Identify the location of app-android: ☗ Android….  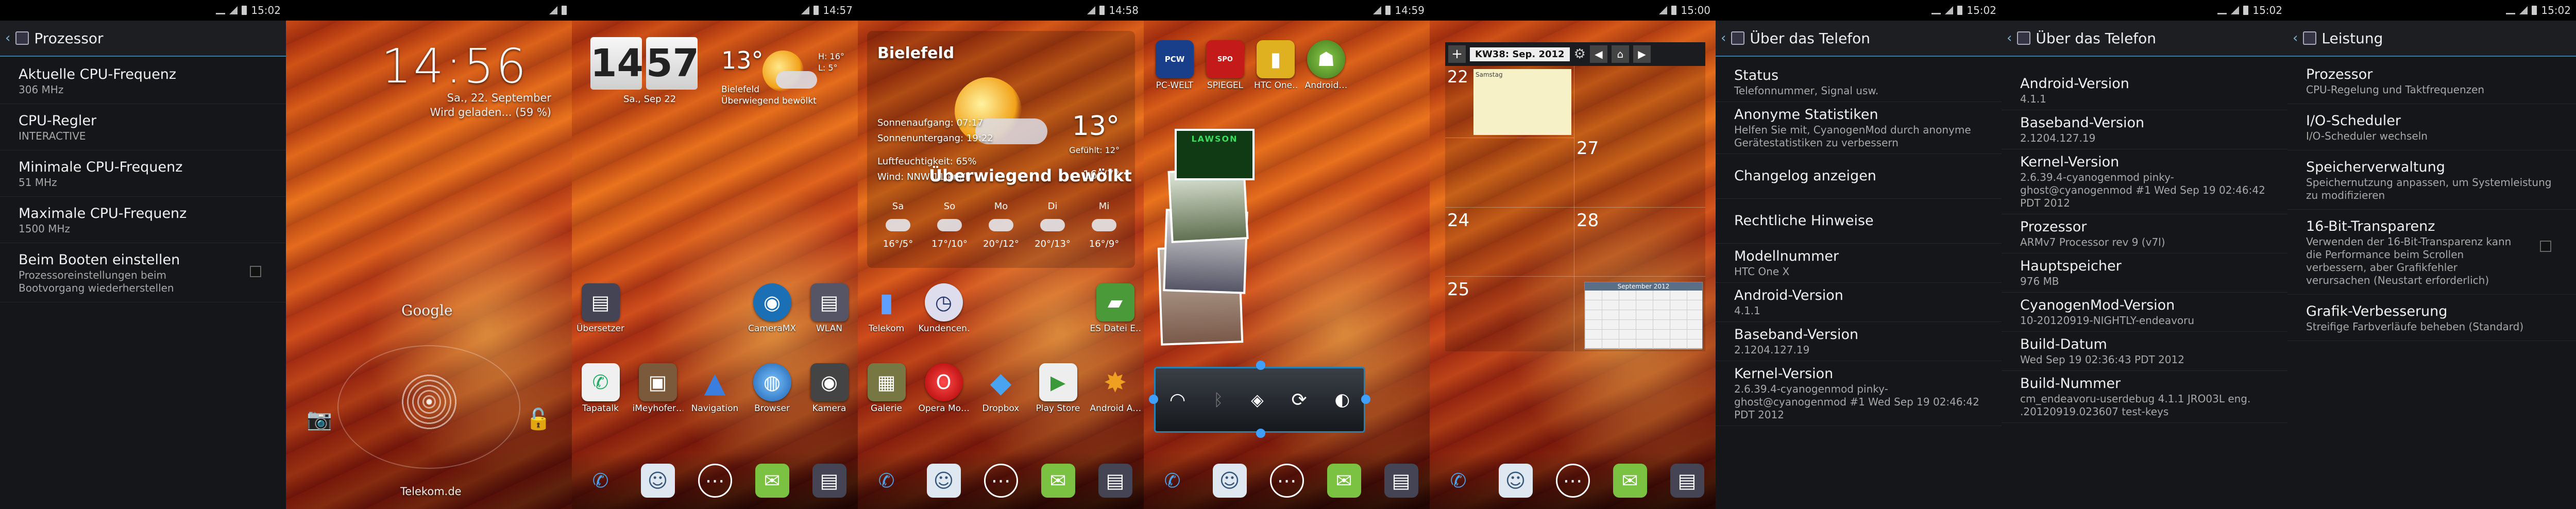
(1326, 65).